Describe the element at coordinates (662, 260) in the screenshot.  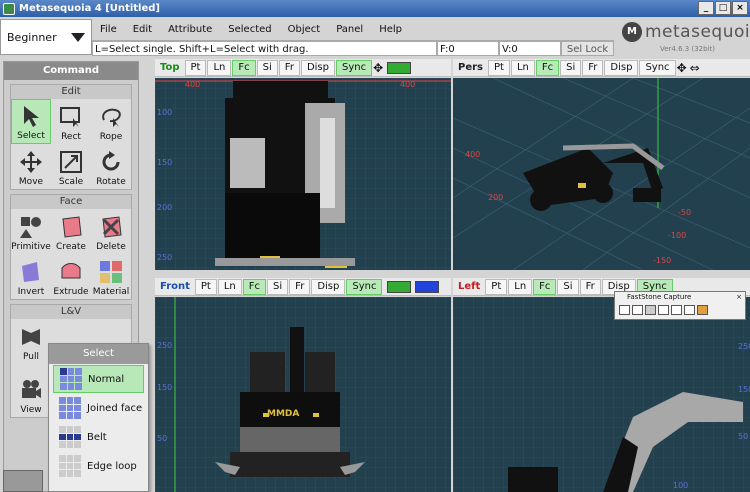
I see `pers-tick: -150` at that location.